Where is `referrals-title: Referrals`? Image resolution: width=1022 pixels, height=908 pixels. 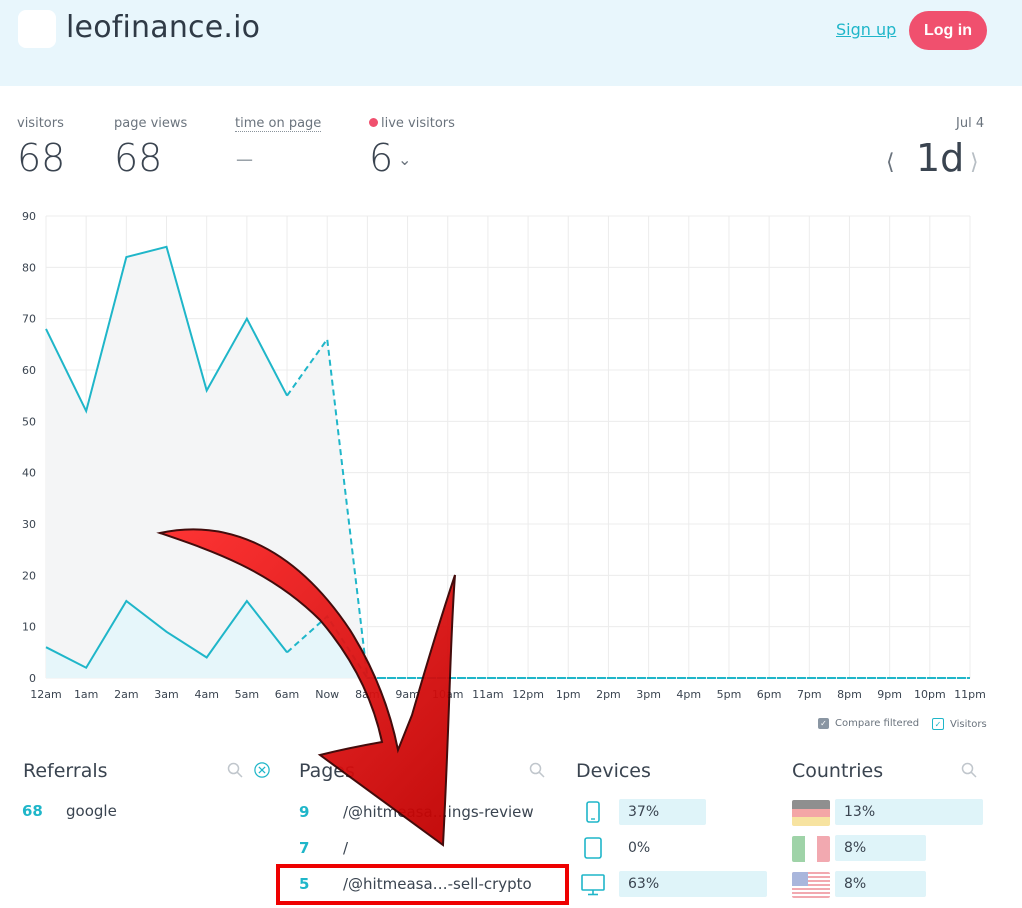
referrals-title: Referrals is located at coordinates (65, 771).